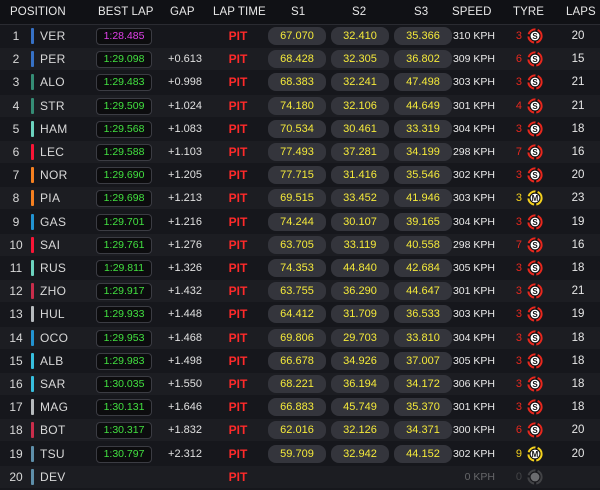 The width and height of the screenshot is (600, 490). Describe the element at coordinates (50, 244) in the screenshot. I see `driver-code: SAI` at that location.